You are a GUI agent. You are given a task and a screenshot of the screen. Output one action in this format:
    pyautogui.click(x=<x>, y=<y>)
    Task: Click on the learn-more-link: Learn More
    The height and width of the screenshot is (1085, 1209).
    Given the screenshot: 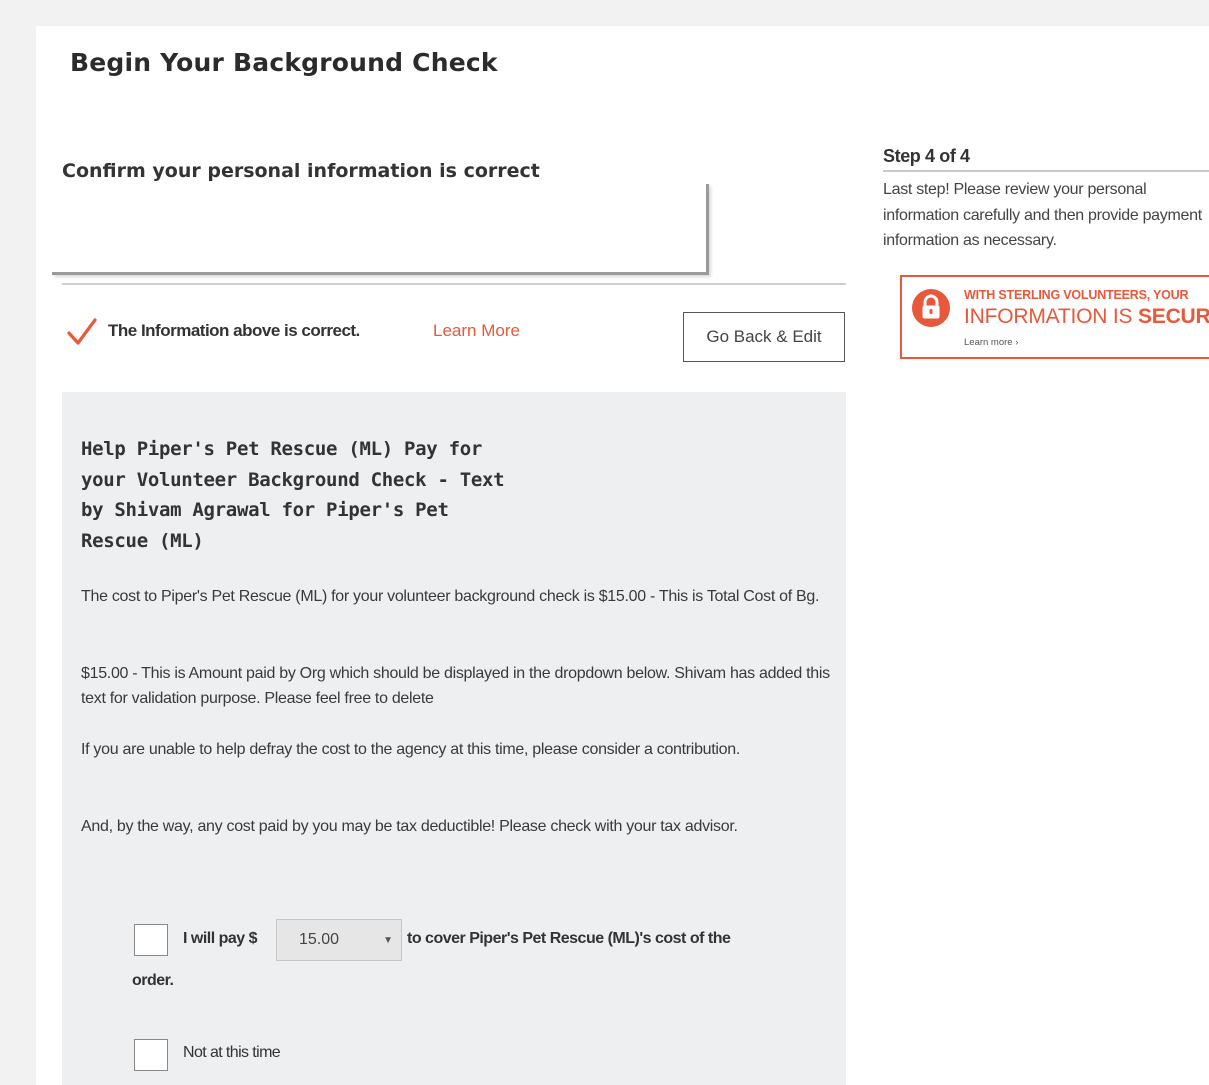 What is the action you would take?
    pyautogui.click(x=476, y=331)
    